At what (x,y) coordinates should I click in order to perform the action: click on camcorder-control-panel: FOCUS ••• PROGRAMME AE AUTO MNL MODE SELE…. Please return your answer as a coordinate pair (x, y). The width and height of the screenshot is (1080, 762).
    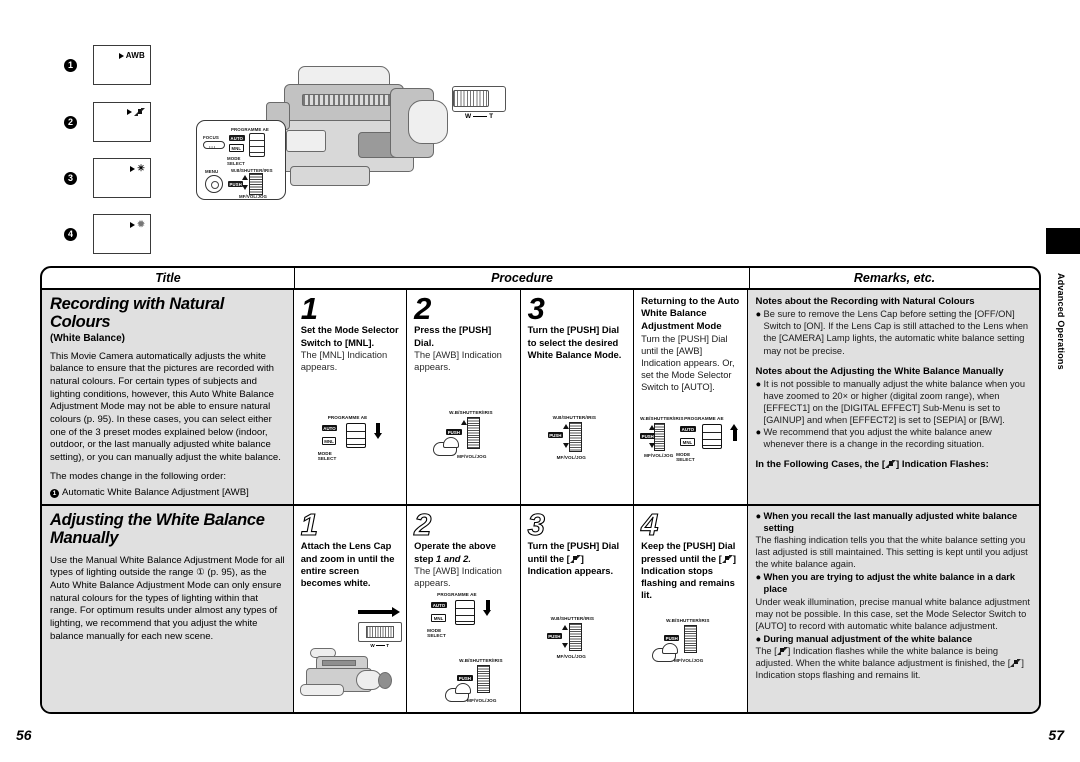
    Looking at the image, I should click on (241, 160).